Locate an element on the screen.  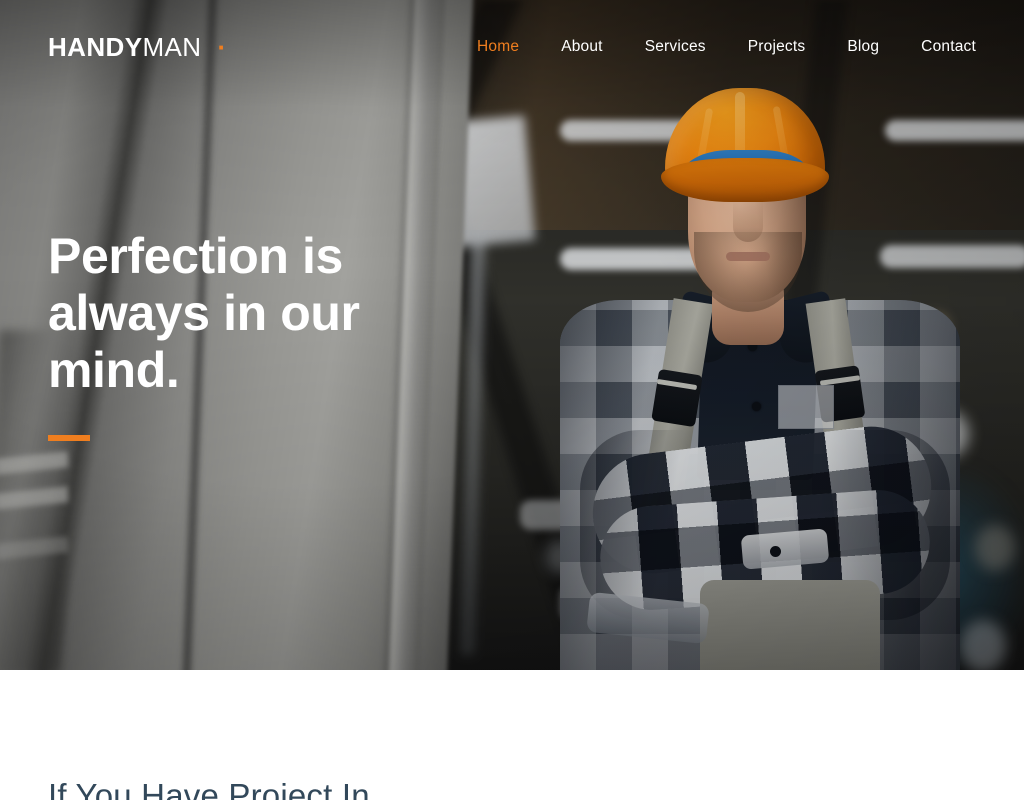
hero-title-line-1: Perfection is is located at coordinates (195, 256).